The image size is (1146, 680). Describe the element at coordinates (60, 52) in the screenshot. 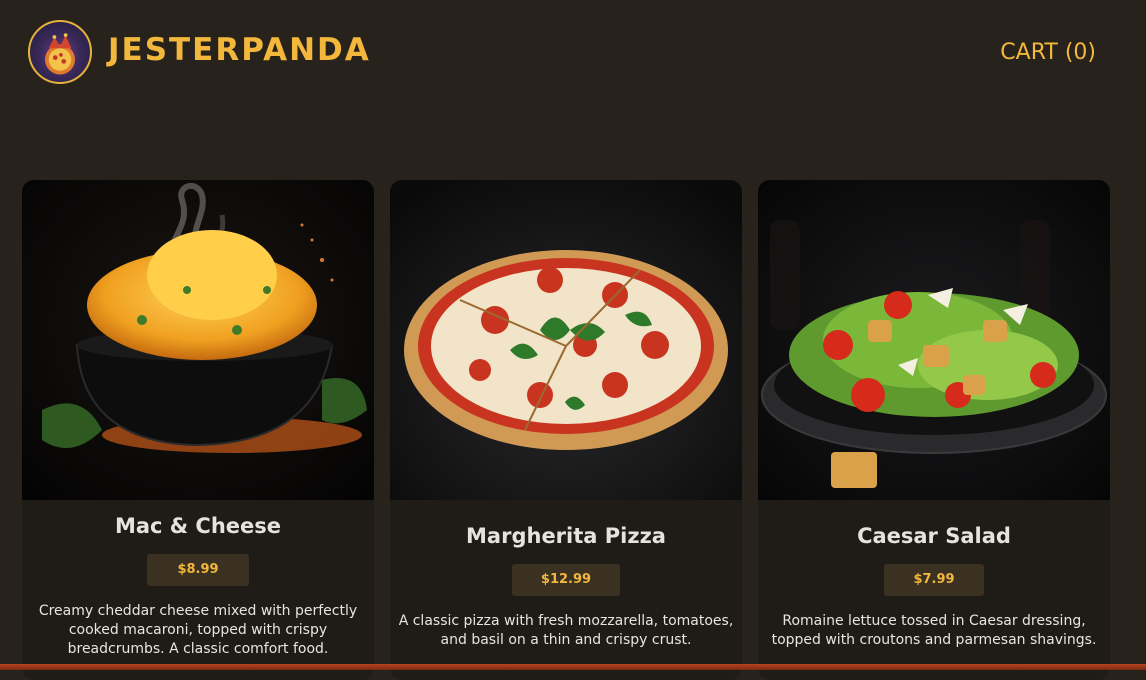

I see `brand-logo-icon` at that location.